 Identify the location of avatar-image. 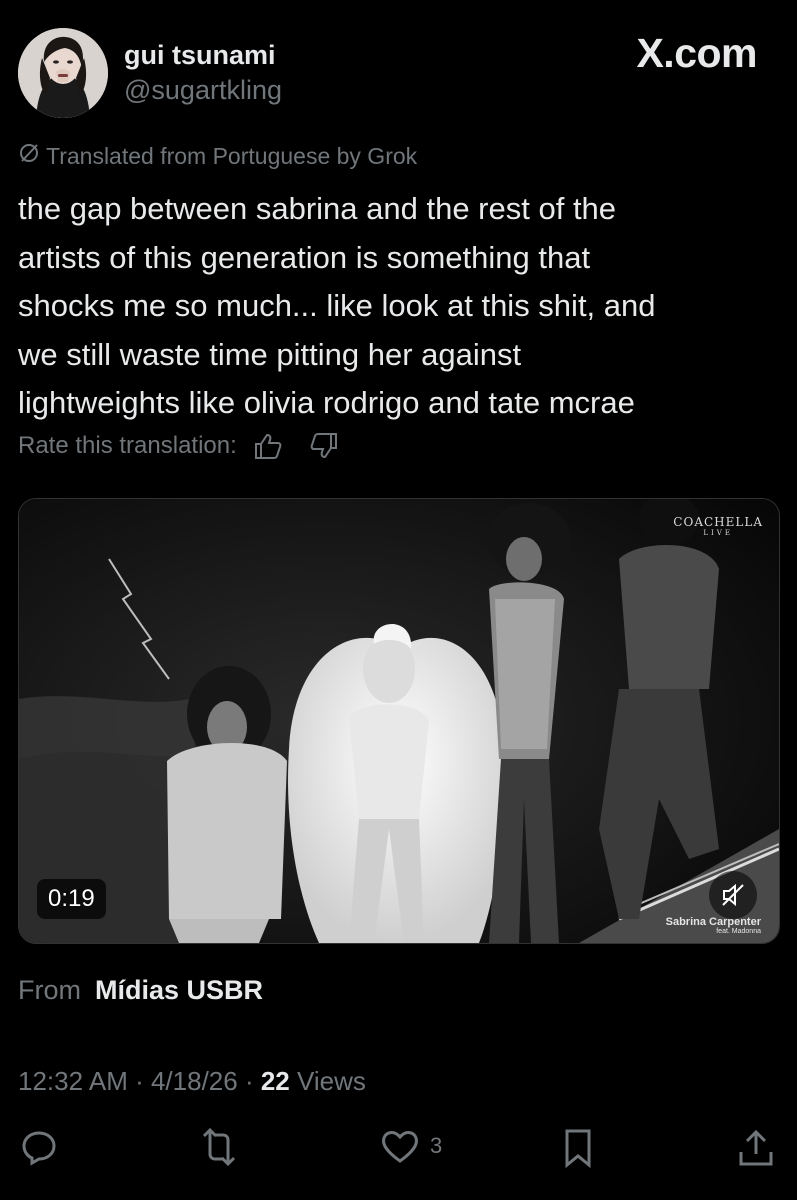
(63, 73).